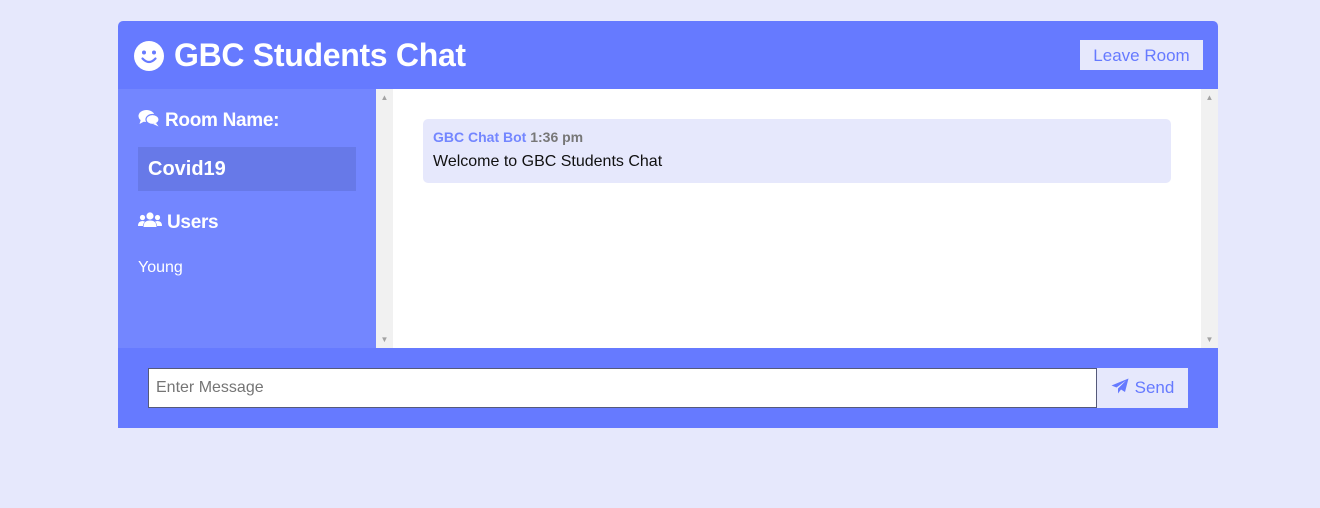 The image size is (1320, 508). What do you see at coordinates (193, 222) in the screenshot?
I see `users-heading-label: Users` at bounding box center [193, 222].